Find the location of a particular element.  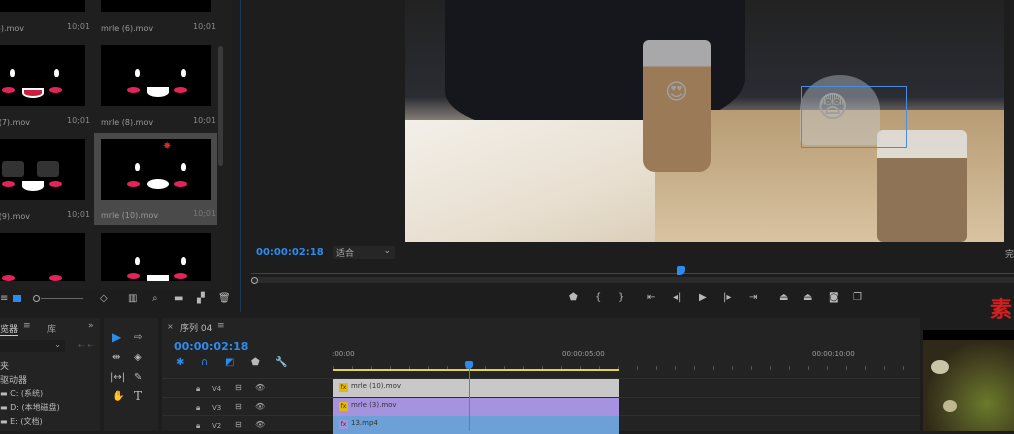

transform-box is located at coordinates (854, 117).